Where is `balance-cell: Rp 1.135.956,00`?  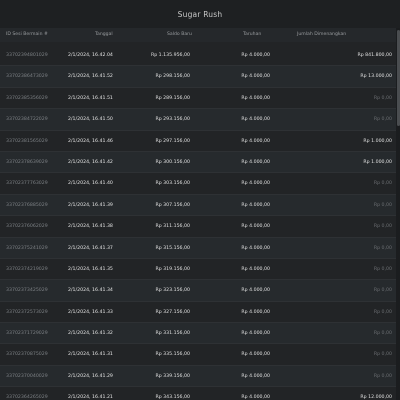 balance-cell: Rp 1.135.956,00 is located at coordinates (170, 55).